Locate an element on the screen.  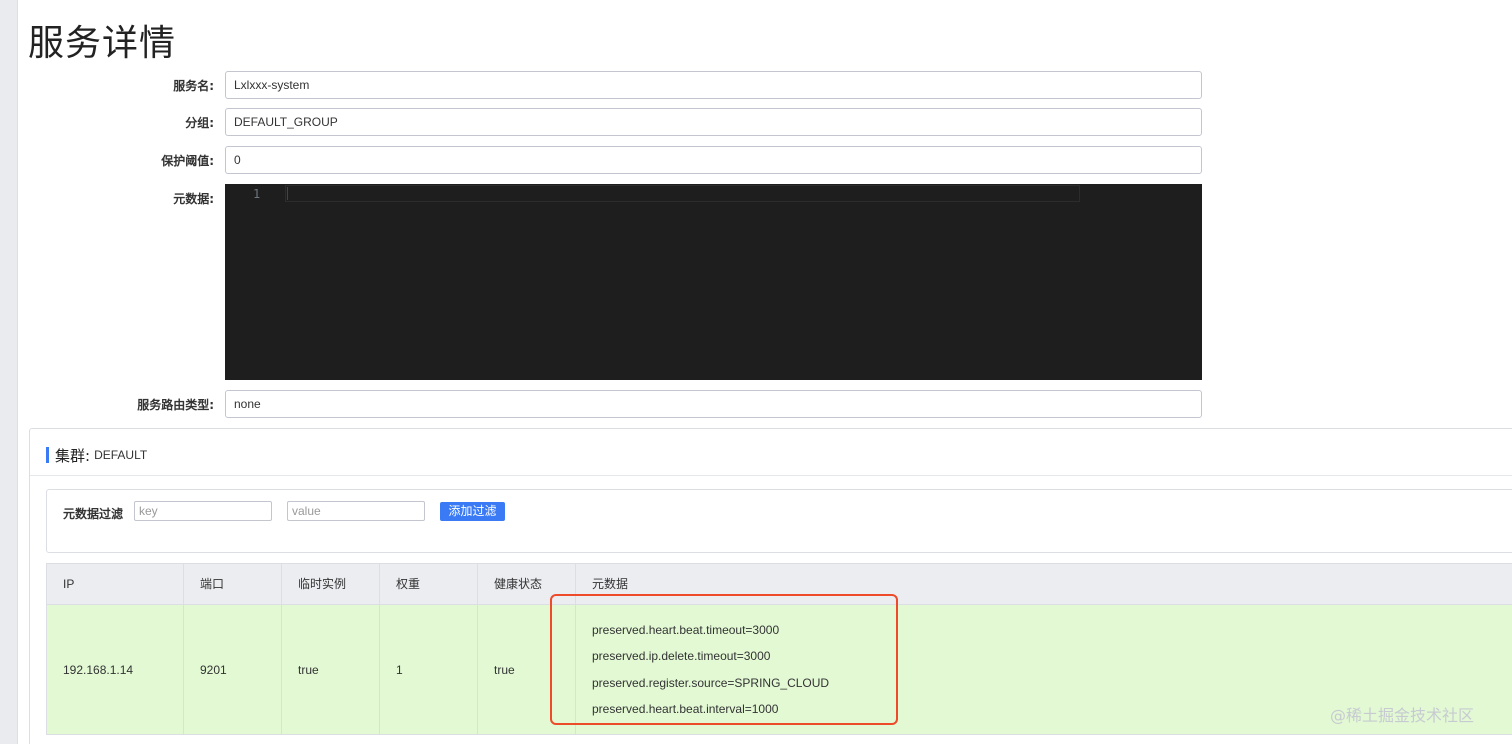
cell-weight: 1 is located at coordinates (429, 669).